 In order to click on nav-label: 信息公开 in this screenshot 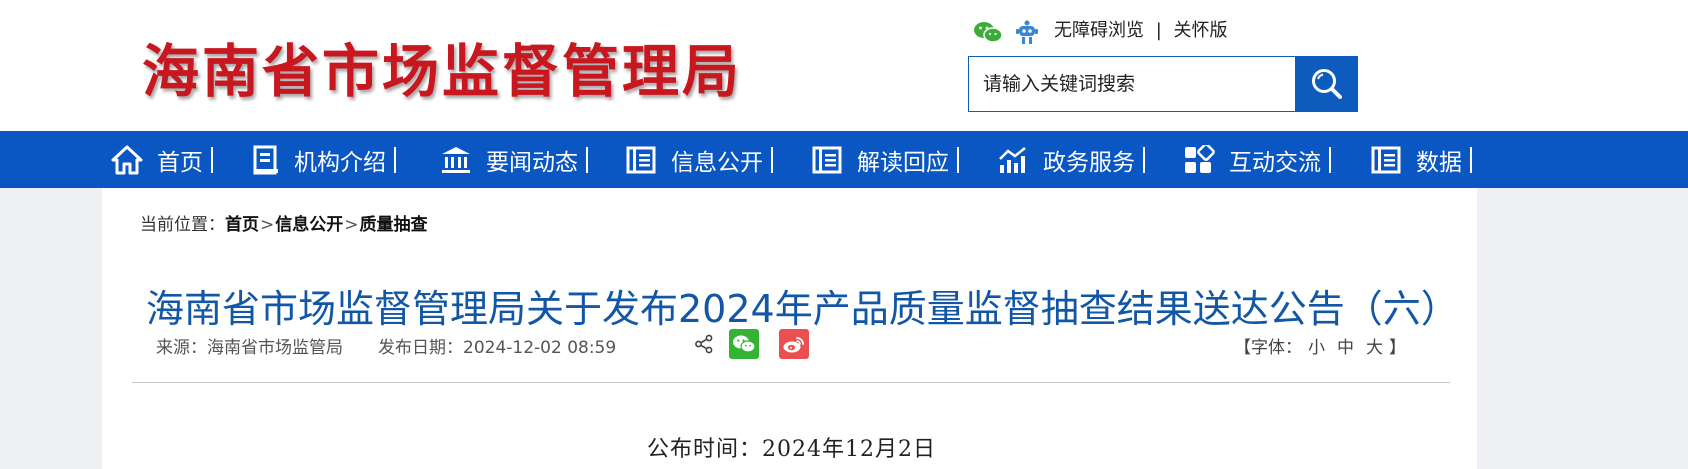, I will do `click(717, 162)`.